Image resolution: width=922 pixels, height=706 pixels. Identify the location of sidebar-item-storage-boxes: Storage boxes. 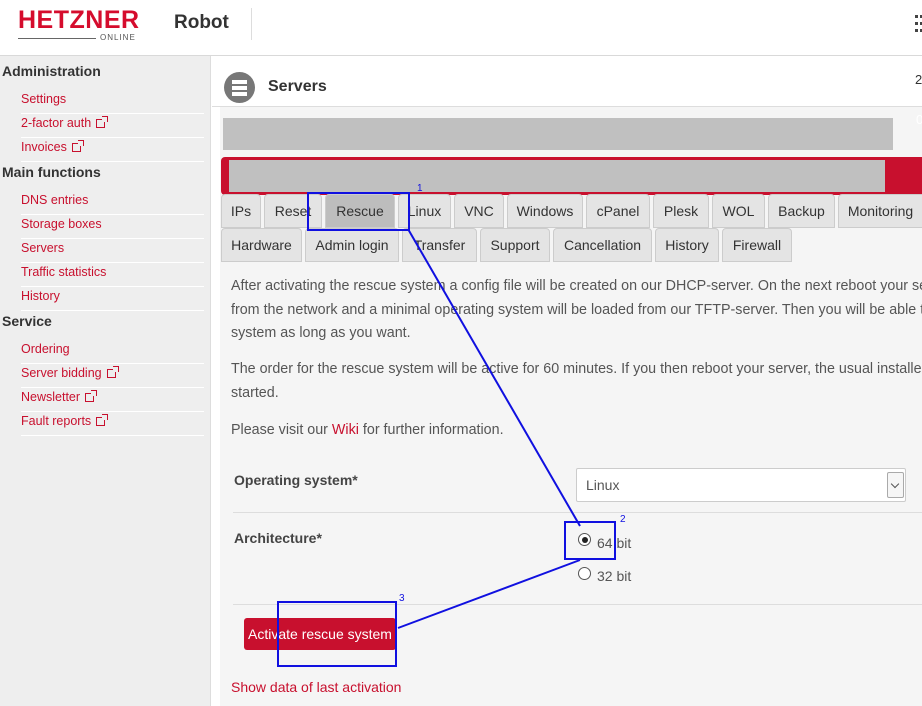
(112, 227).